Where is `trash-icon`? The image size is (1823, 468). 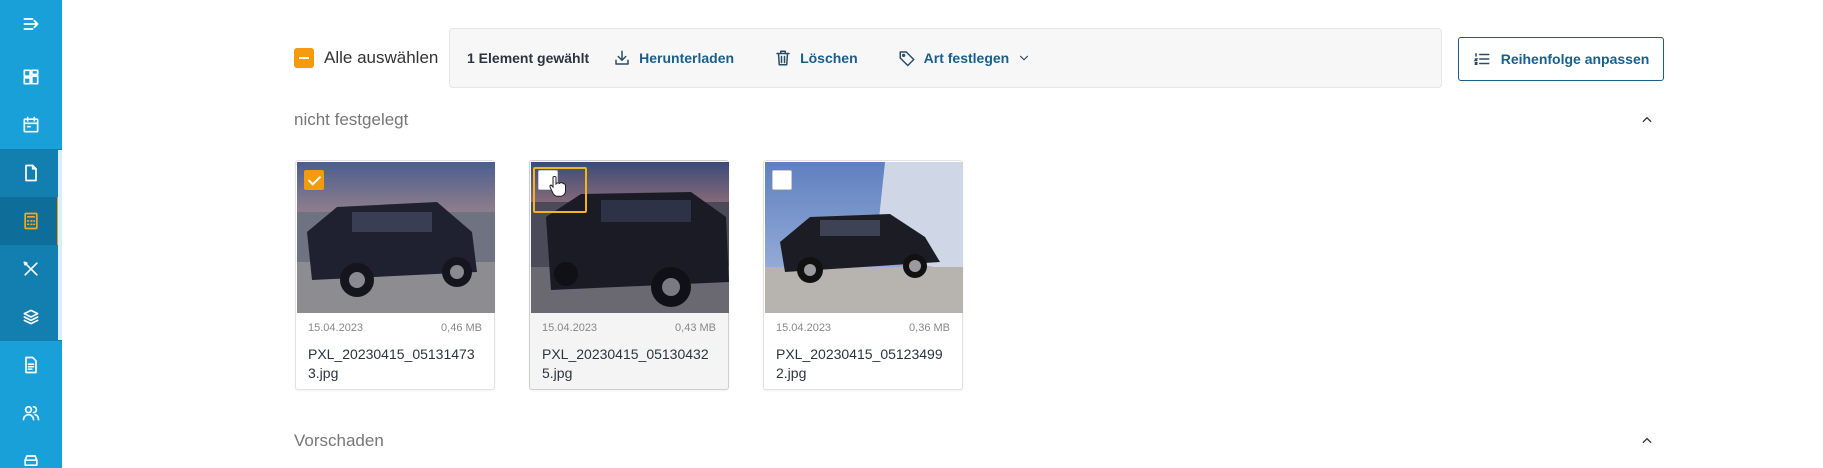
trash-icon is located at coordinates (783, 58).